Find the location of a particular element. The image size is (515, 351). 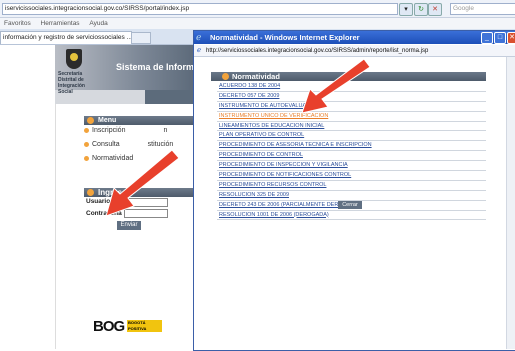

normatividad-link: PLAN OPERATIVO DE CONTROL is located at coordinates (351, 136).